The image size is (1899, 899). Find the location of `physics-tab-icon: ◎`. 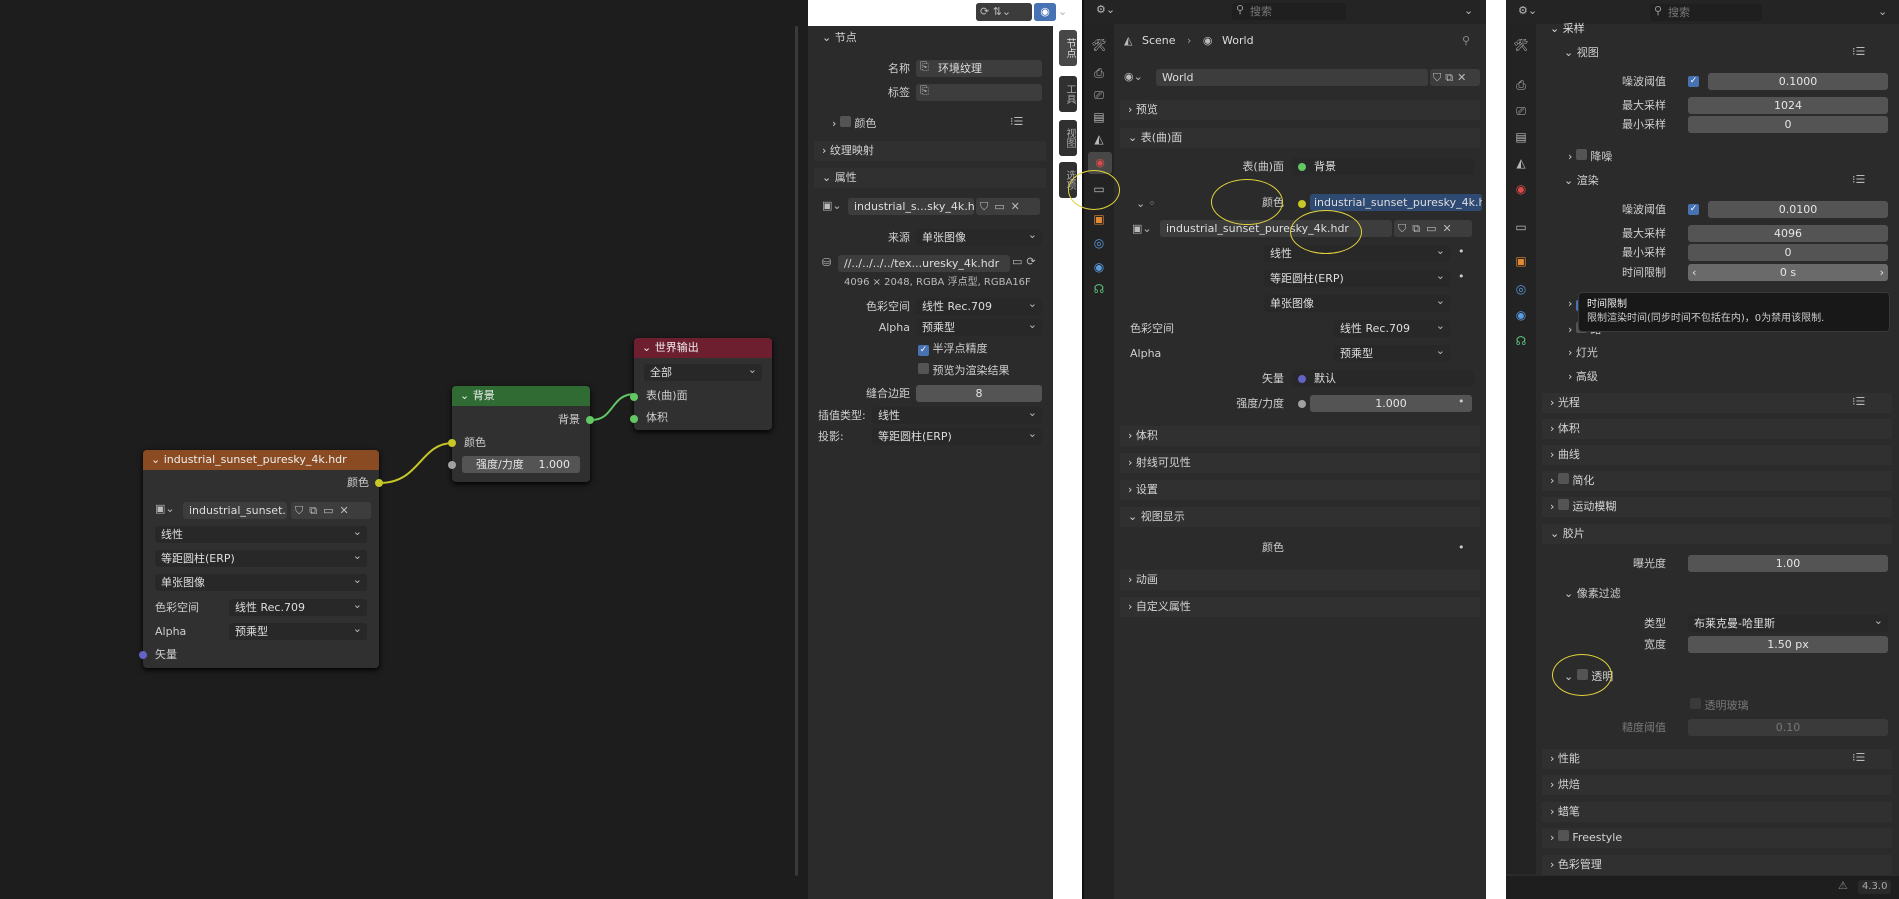

physics-tab-icon: ◎ is located at coordinates (1099, 243).